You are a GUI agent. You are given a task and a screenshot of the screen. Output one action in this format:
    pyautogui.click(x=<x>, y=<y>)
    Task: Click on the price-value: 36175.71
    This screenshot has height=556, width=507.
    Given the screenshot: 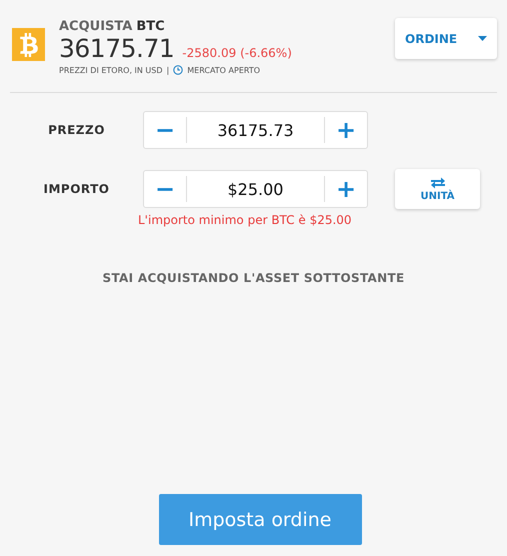 What is the action you would take?
    pyautogui.click(x=116, y=48)
    